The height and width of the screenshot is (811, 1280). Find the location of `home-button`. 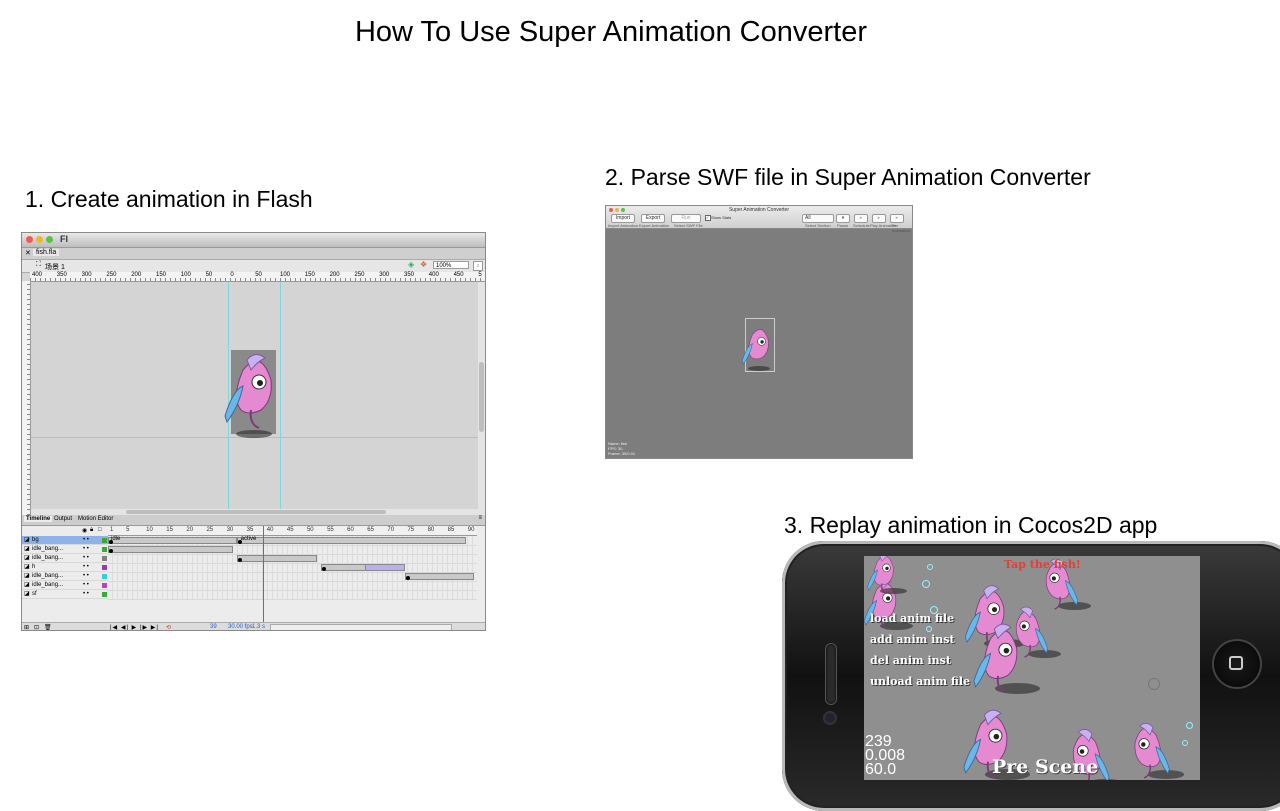

home-button is located at coordinates (1237, 664).